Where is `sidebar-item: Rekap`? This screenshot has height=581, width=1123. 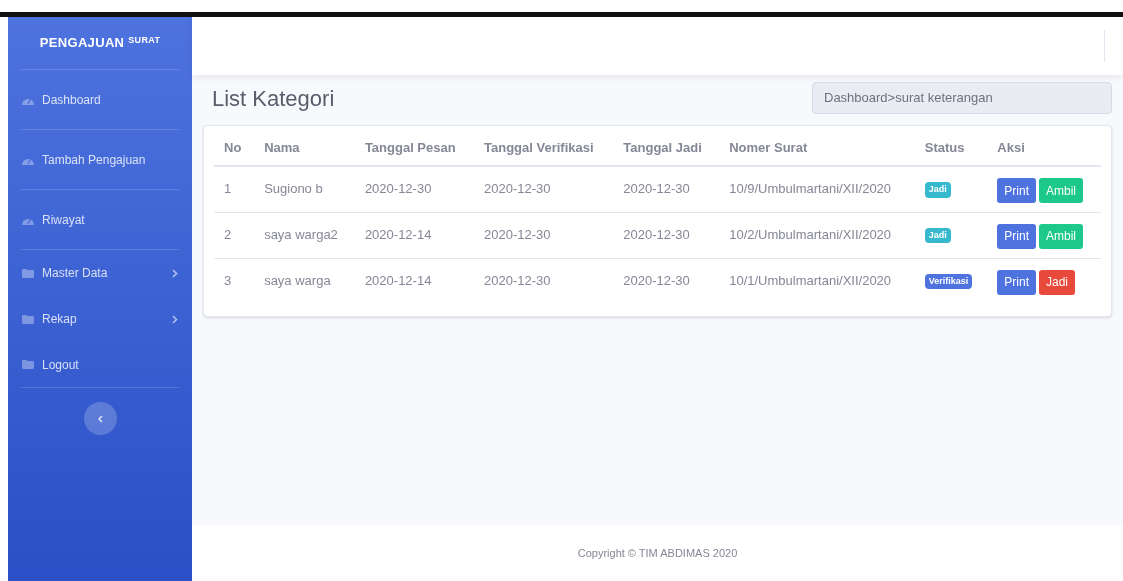
sidebar-item: Rekap is located at coordinates (100, 319).